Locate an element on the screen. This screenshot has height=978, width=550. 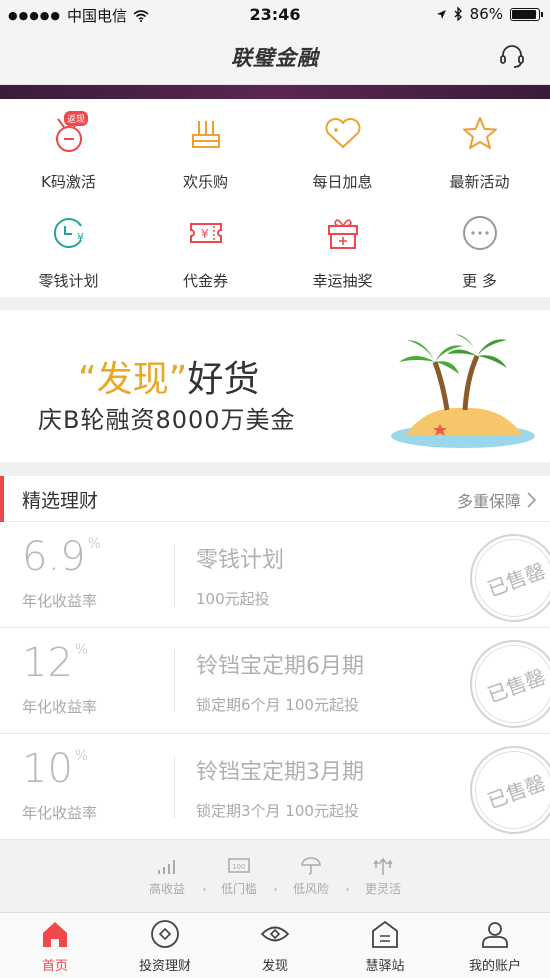
battery-fill is located at coordinates (524, 14).